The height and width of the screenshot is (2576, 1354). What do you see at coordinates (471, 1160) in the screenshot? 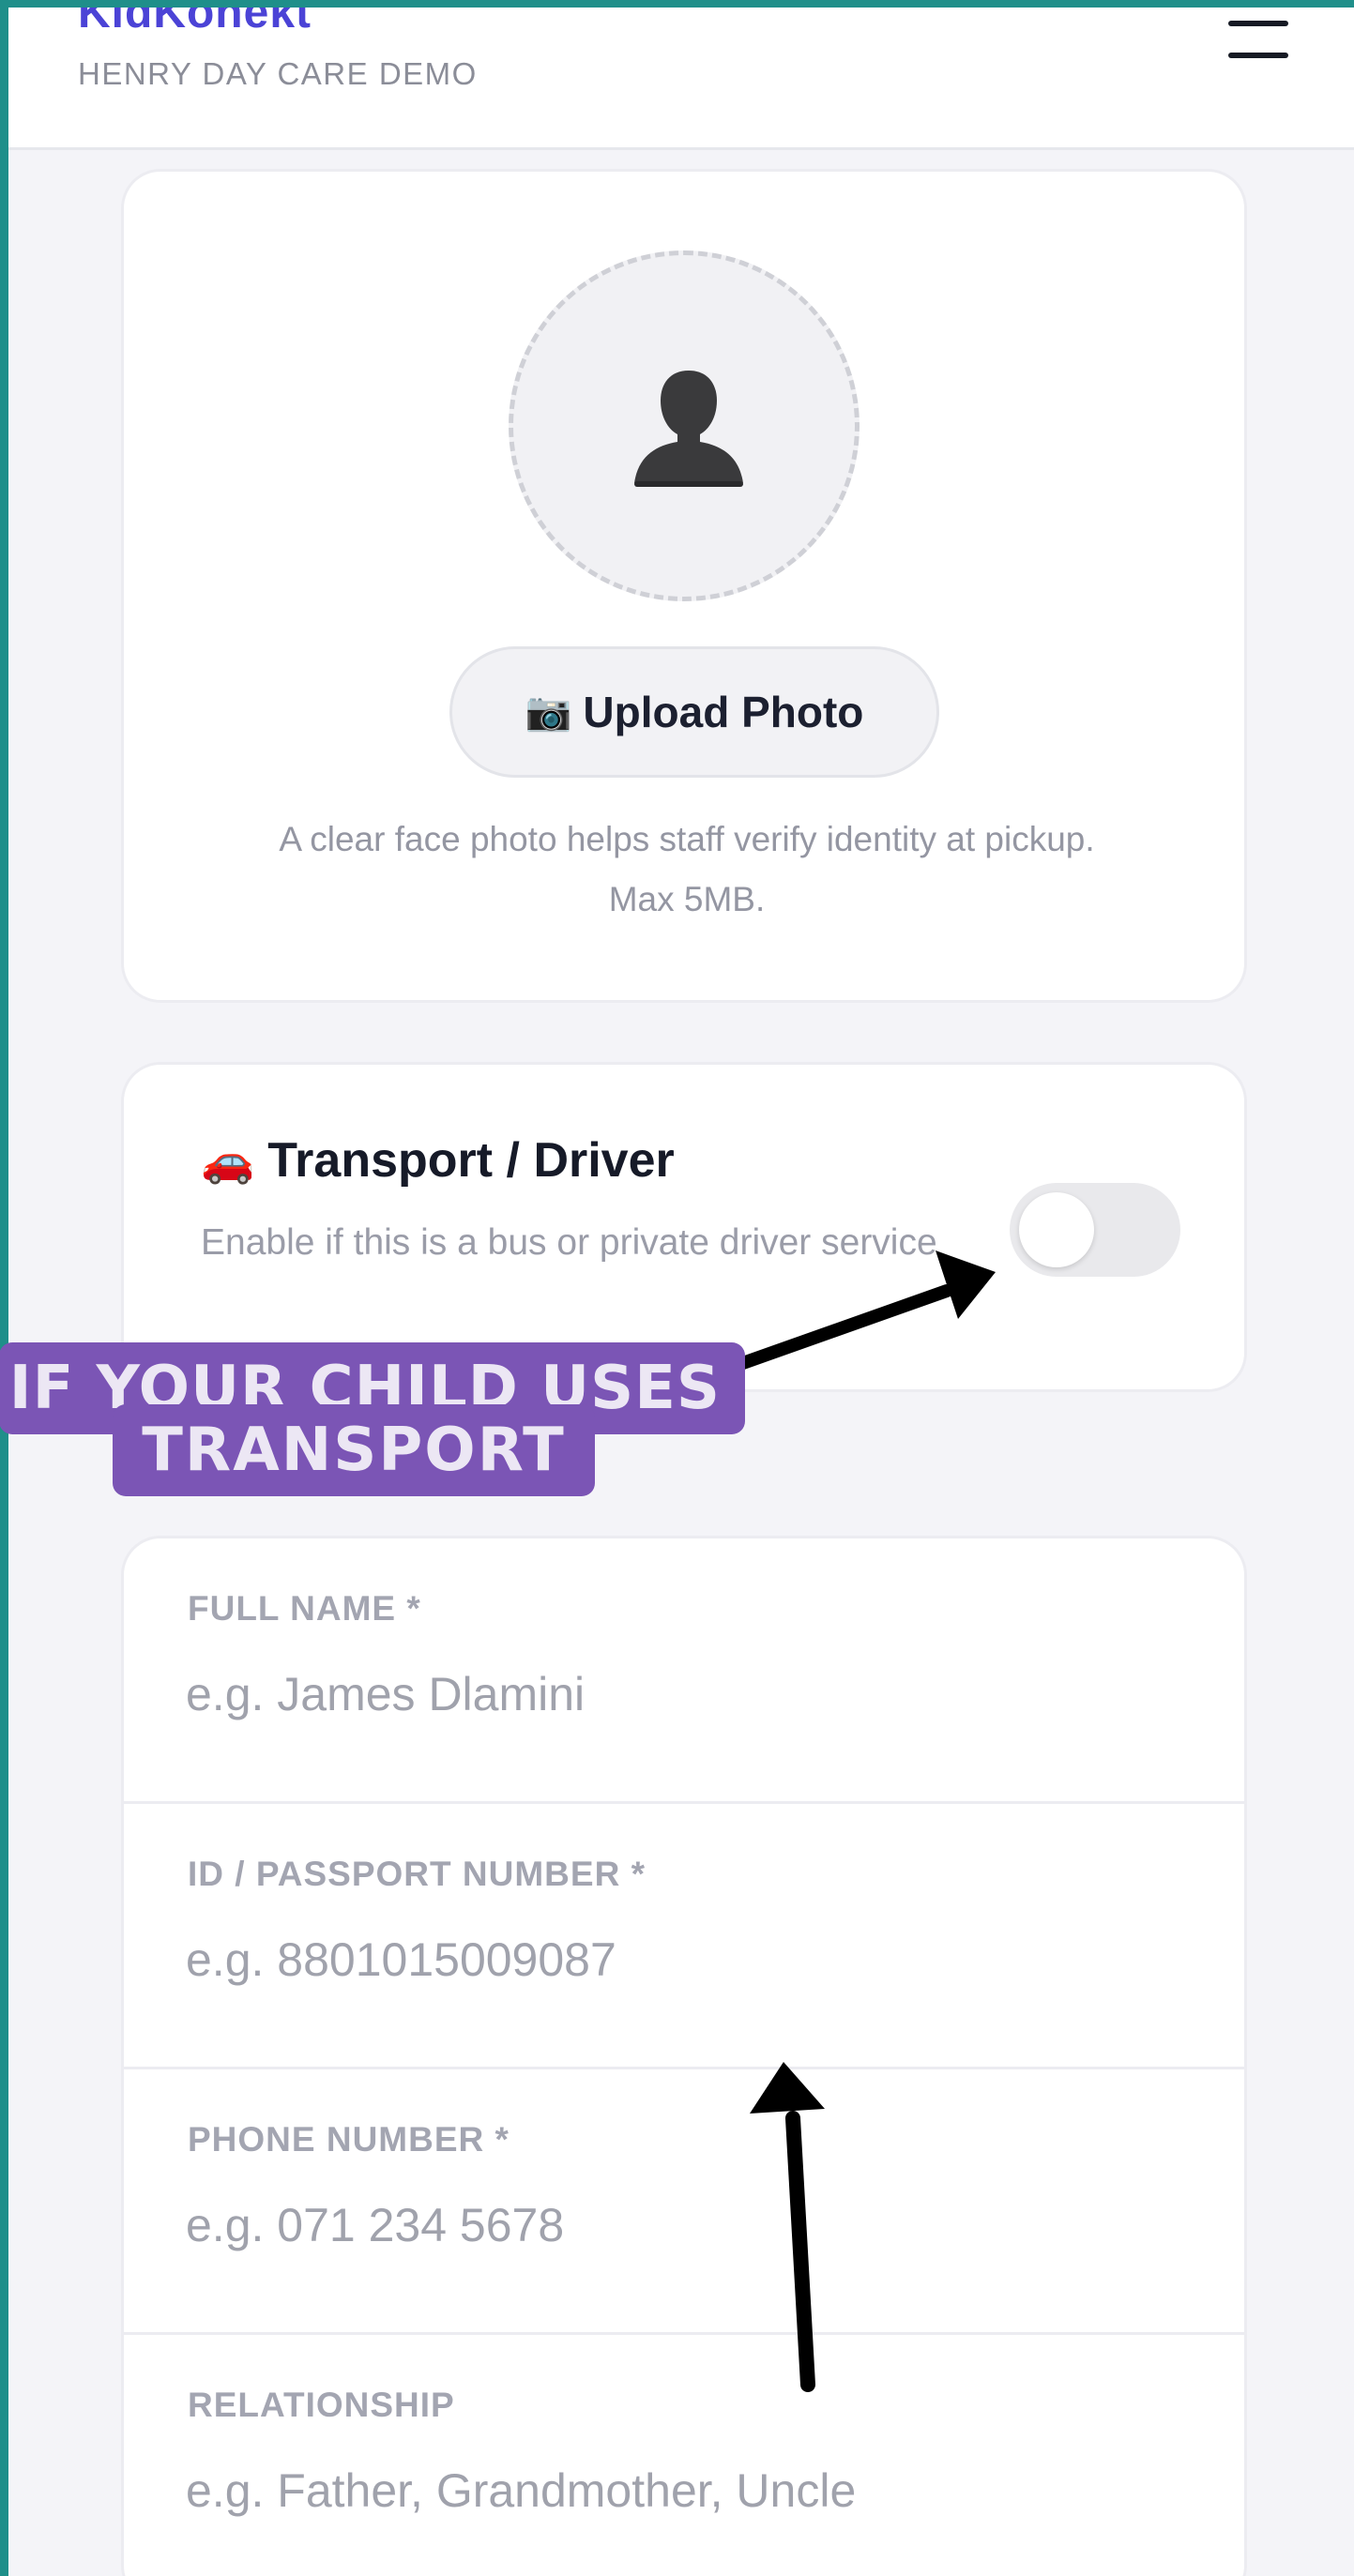
I see `transport-title-label: Transport / Driver` at bounding box center [471, 1160].